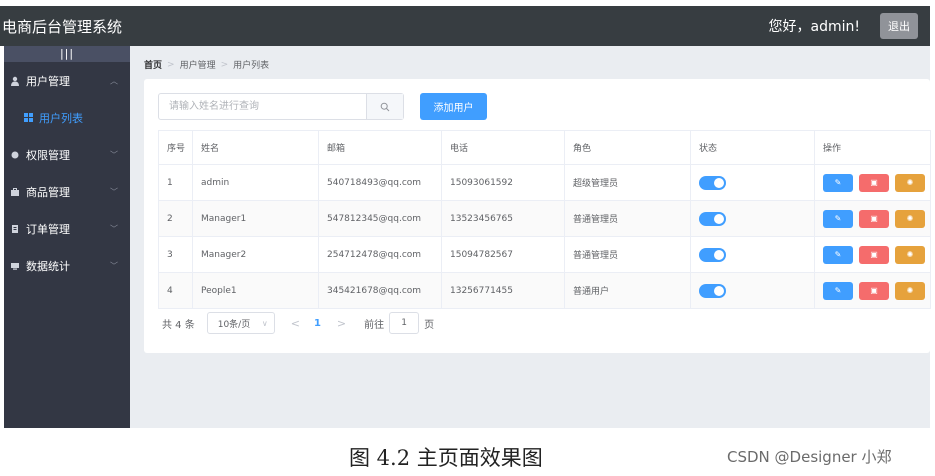 The image size is (935, 476). I want to click on setting-icon: ✺, so click(910, 290).